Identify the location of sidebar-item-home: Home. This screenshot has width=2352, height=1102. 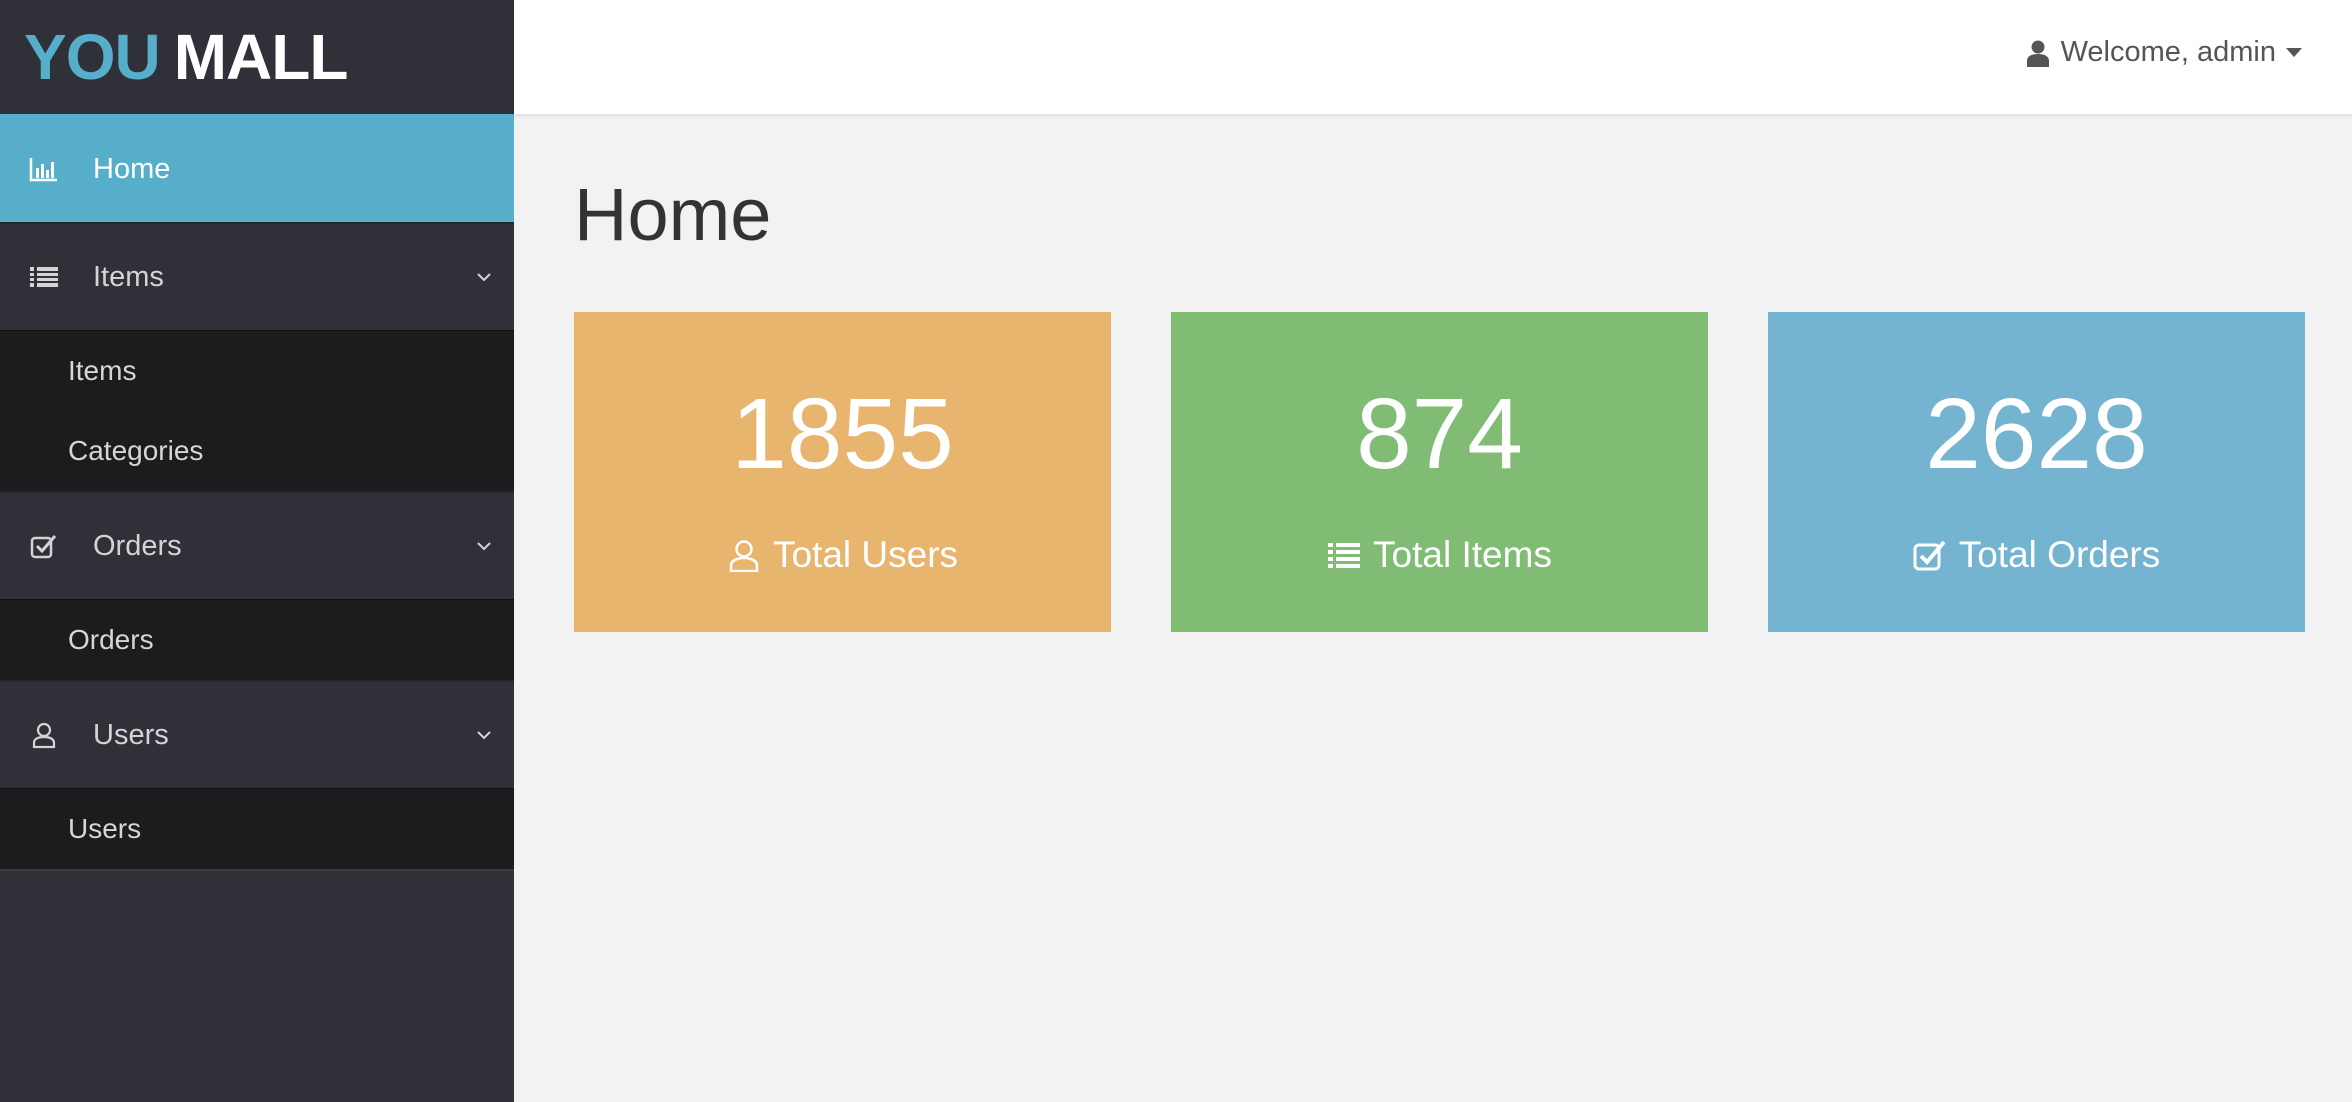
(257, 168).